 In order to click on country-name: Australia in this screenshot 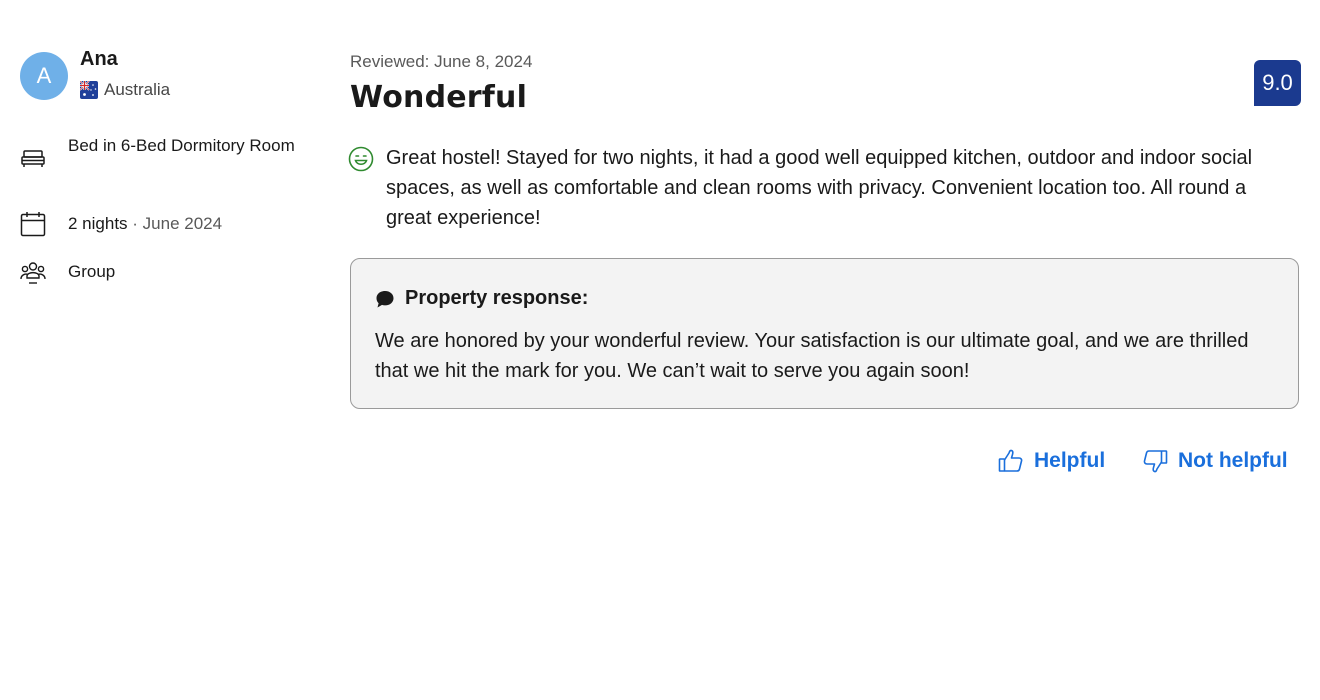, I will do `click(137, 89)`.